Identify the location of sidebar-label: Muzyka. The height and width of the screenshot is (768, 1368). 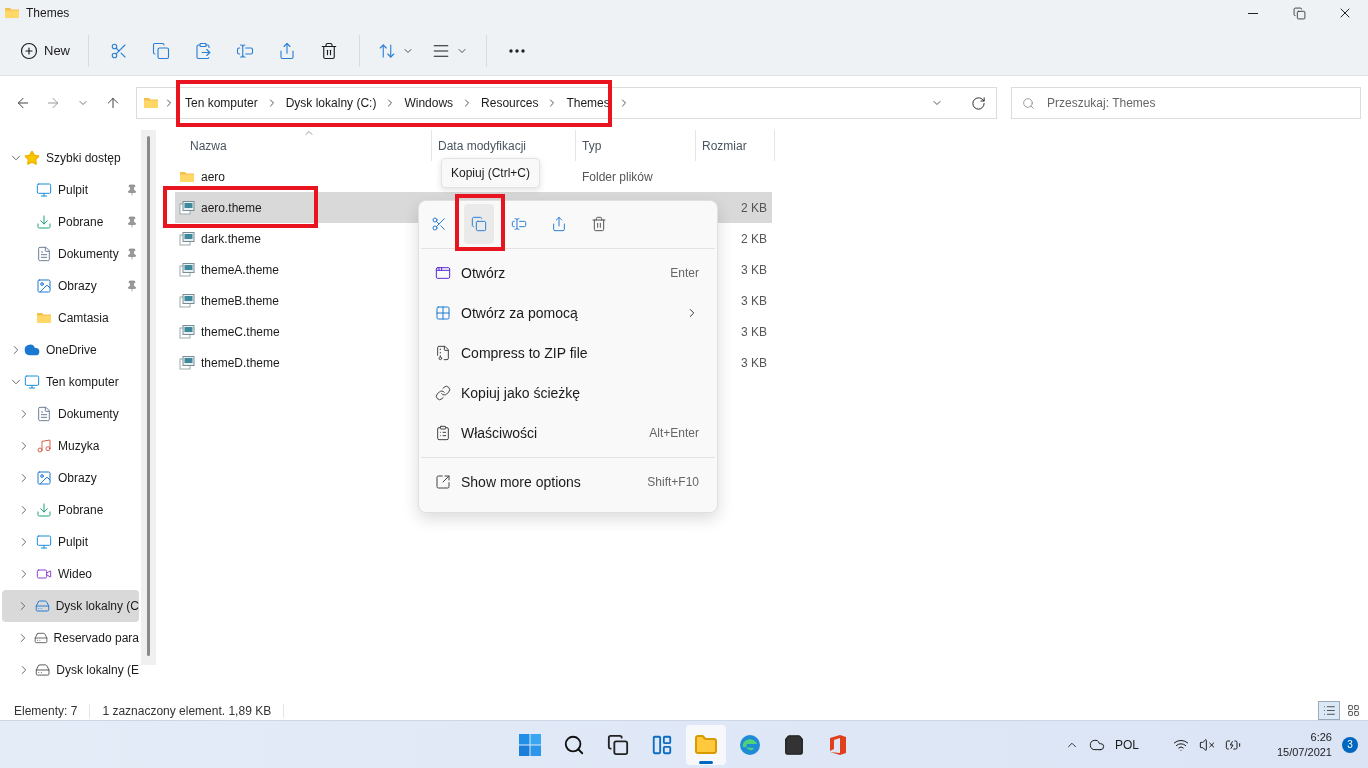
(79, 446).